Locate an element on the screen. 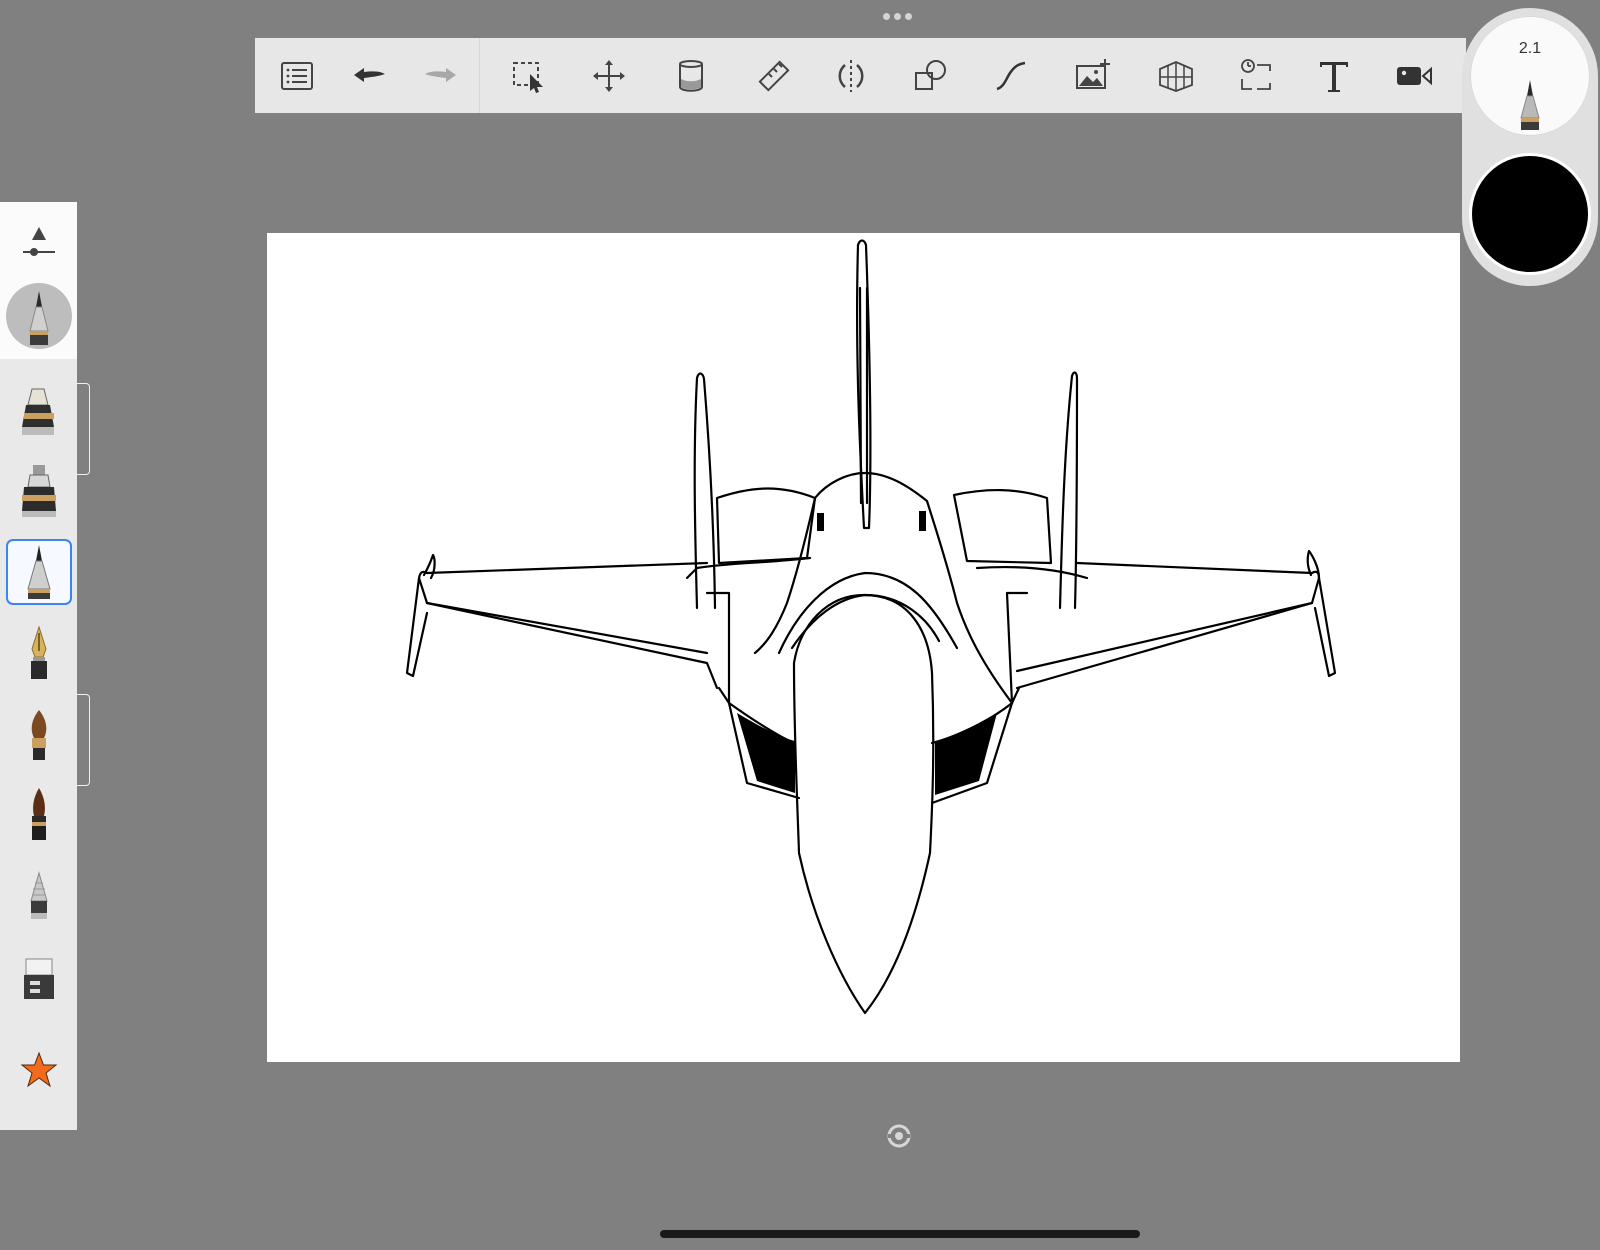  ruler-icon is located at coordinates (774, 76).